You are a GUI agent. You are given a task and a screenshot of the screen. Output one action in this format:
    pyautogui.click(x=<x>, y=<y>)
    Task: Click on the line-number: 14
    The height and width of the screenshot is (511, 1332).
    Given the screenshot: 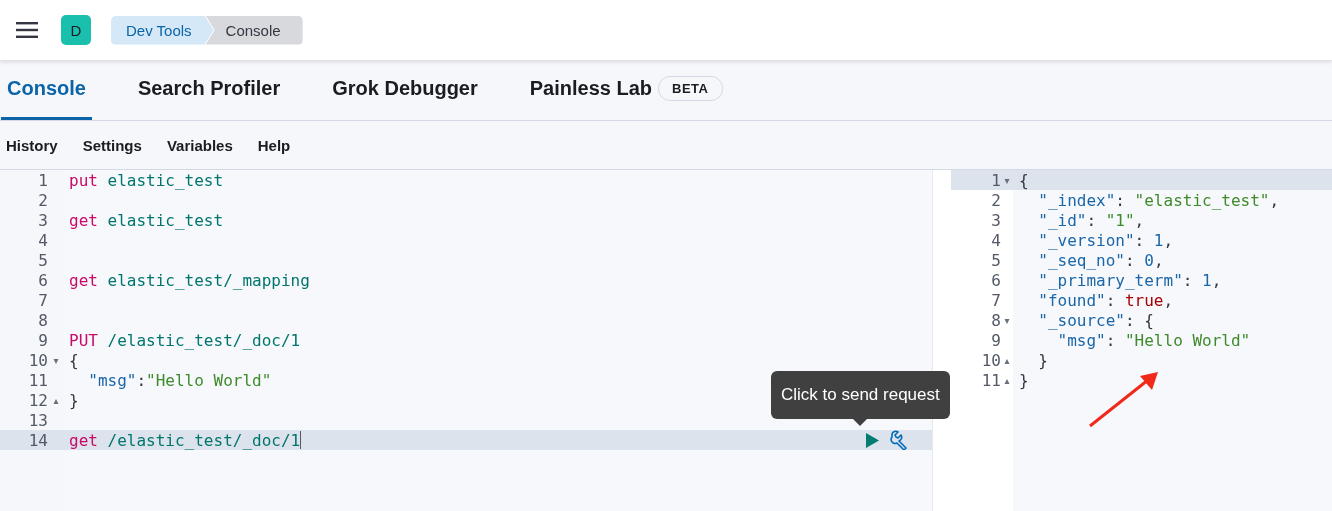 What is the action you would take?
    pyautogui.click(x=37, y=440)
    